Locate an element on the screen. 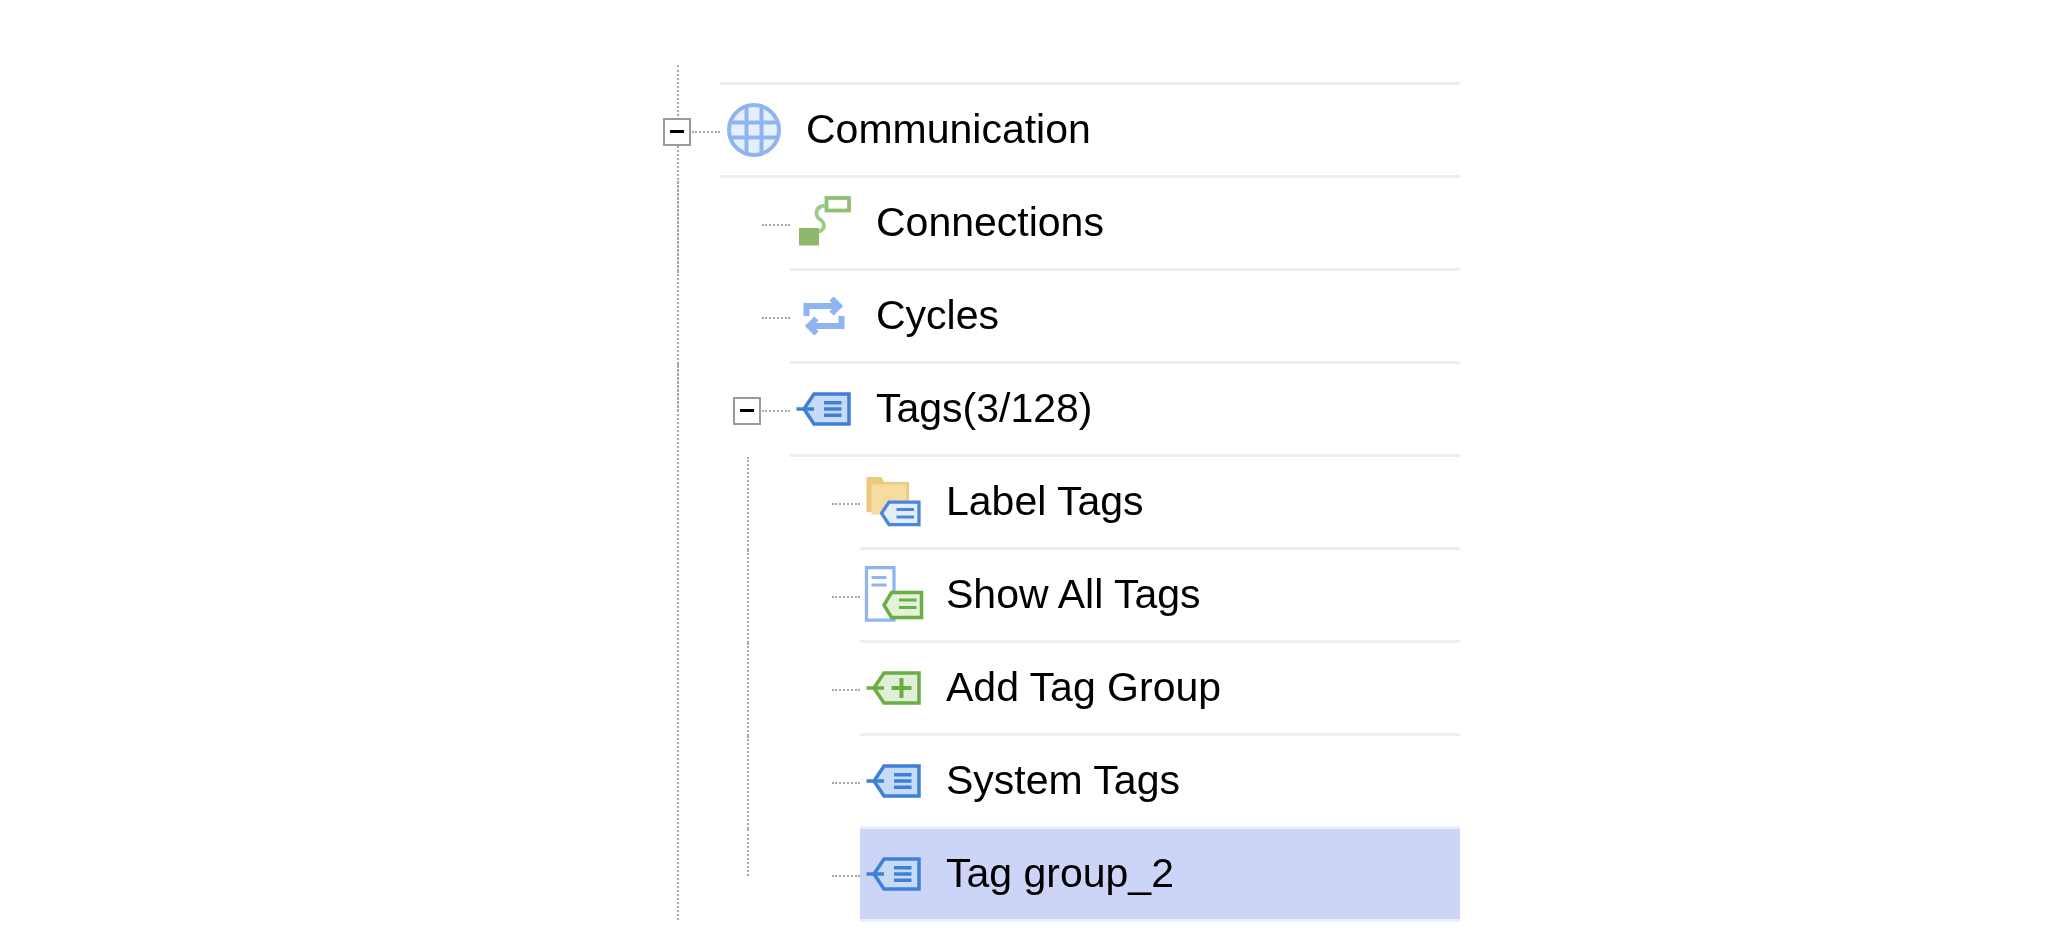 Image resolution: width=2048 pixels, height=948 pixels. tree-item: Add Tag Group is located at coordinates (1160, 689).